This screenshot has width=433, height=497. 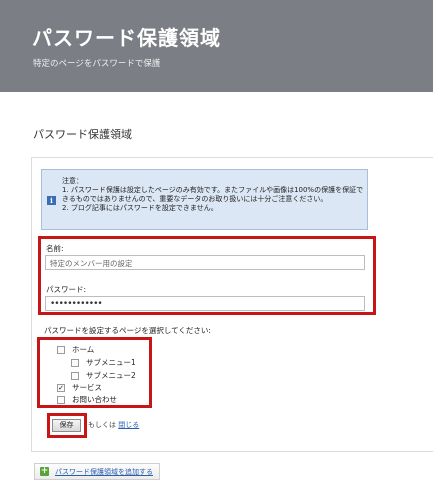 I want to click on pages-highlight, so click(x=94, y=372).